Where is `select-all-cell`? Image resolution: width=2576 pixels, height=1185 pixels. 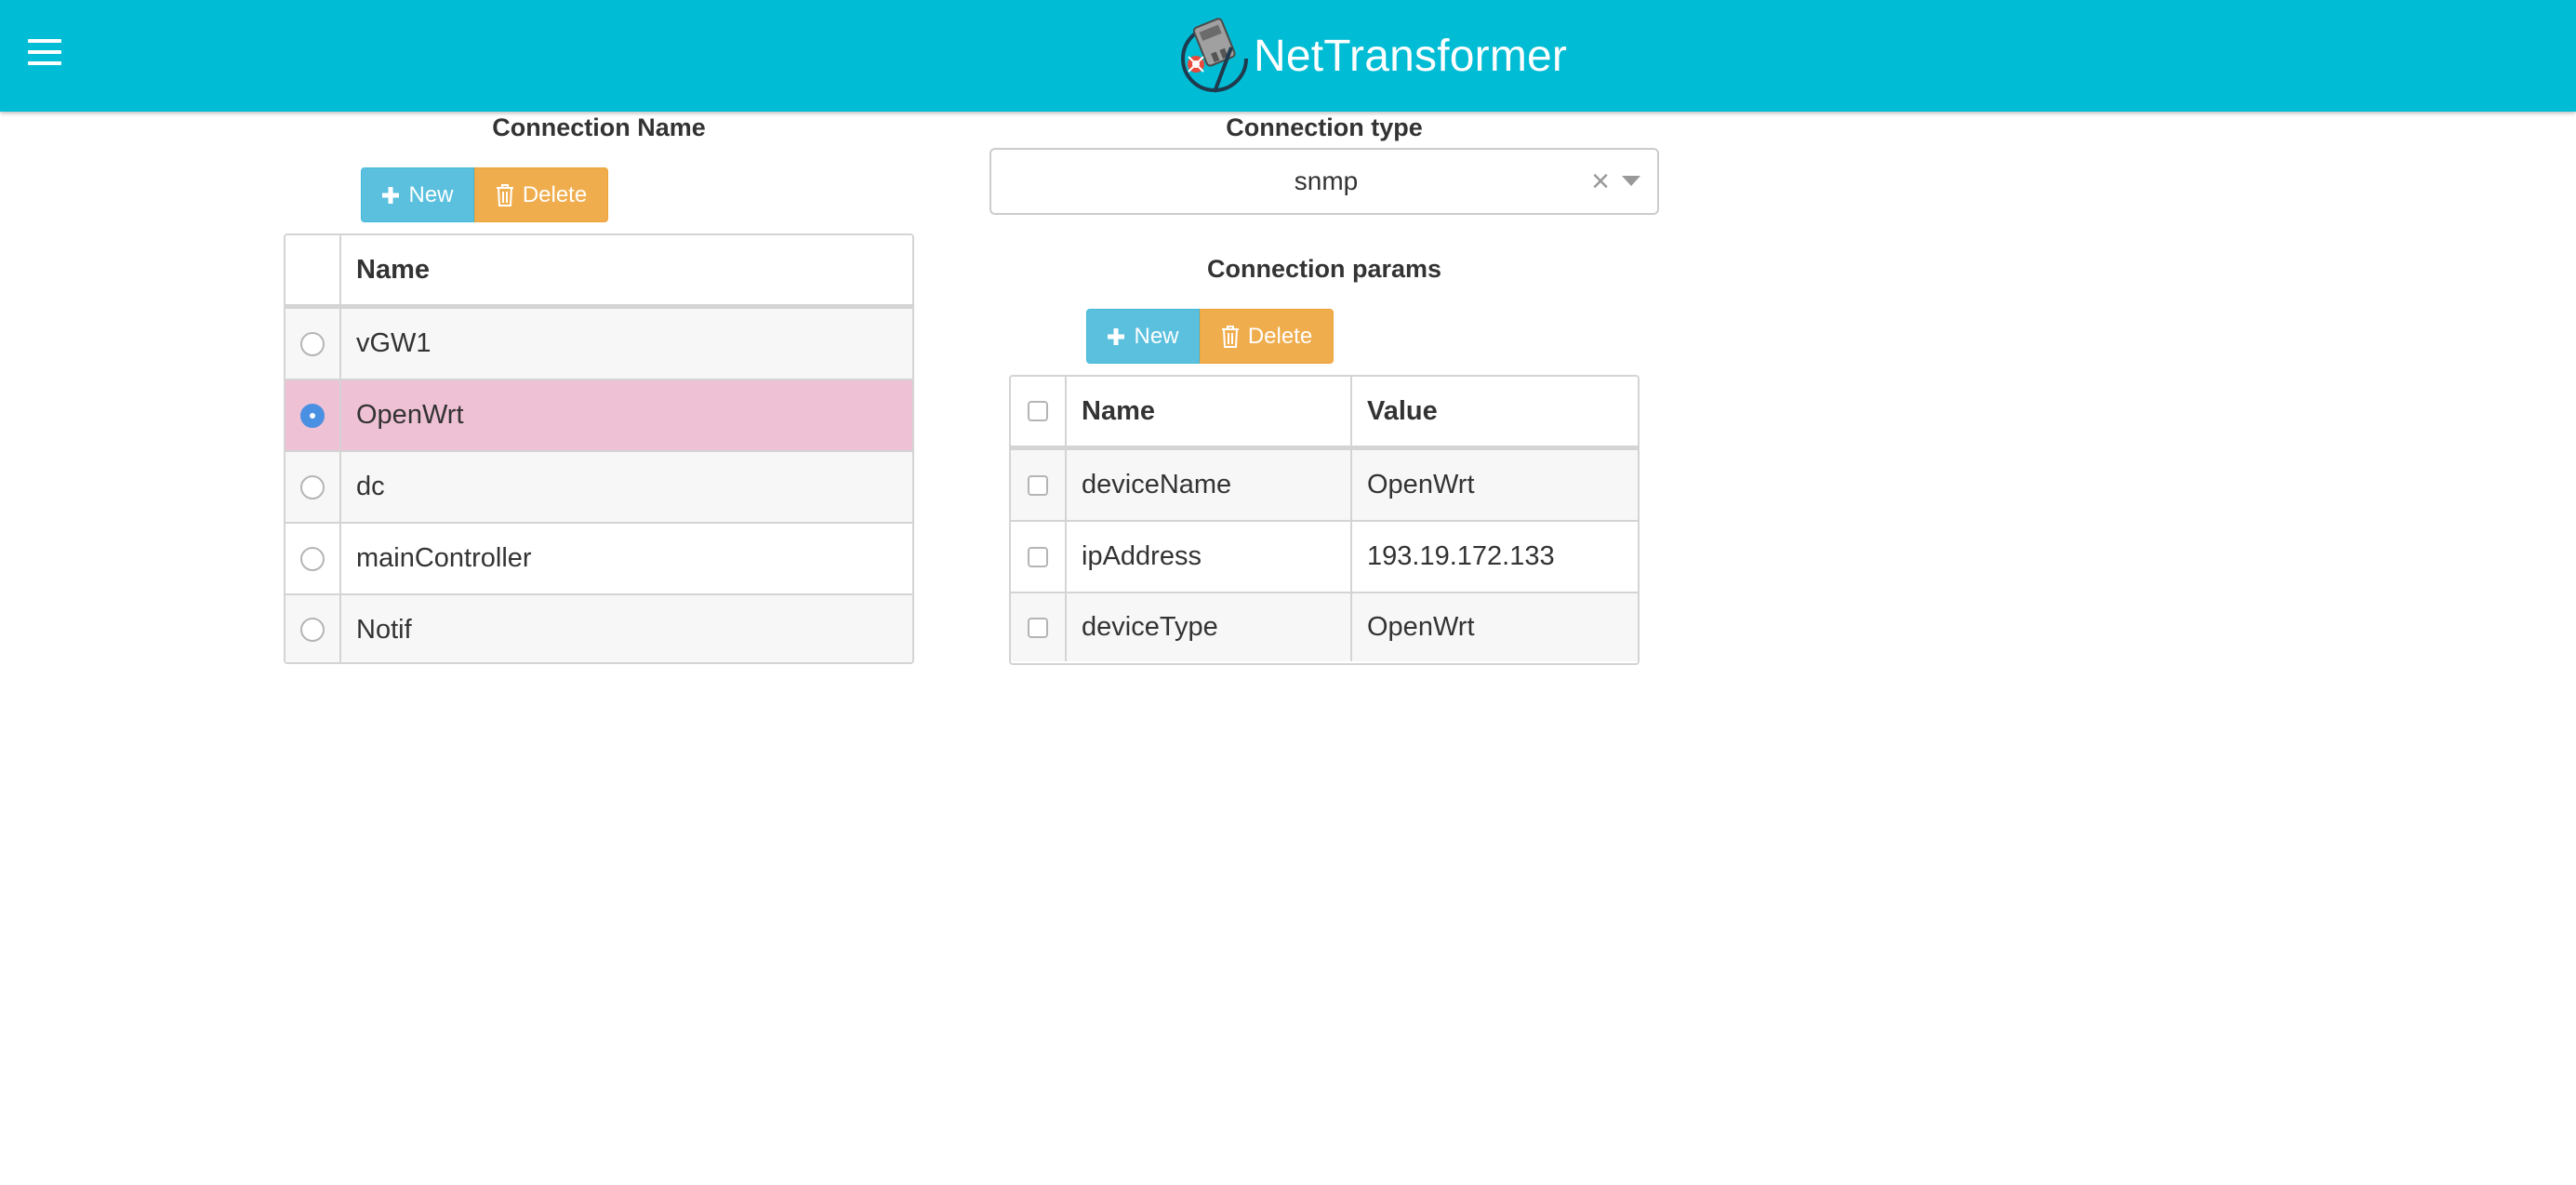
select-all-cell is located at coordinates (1039, 412).